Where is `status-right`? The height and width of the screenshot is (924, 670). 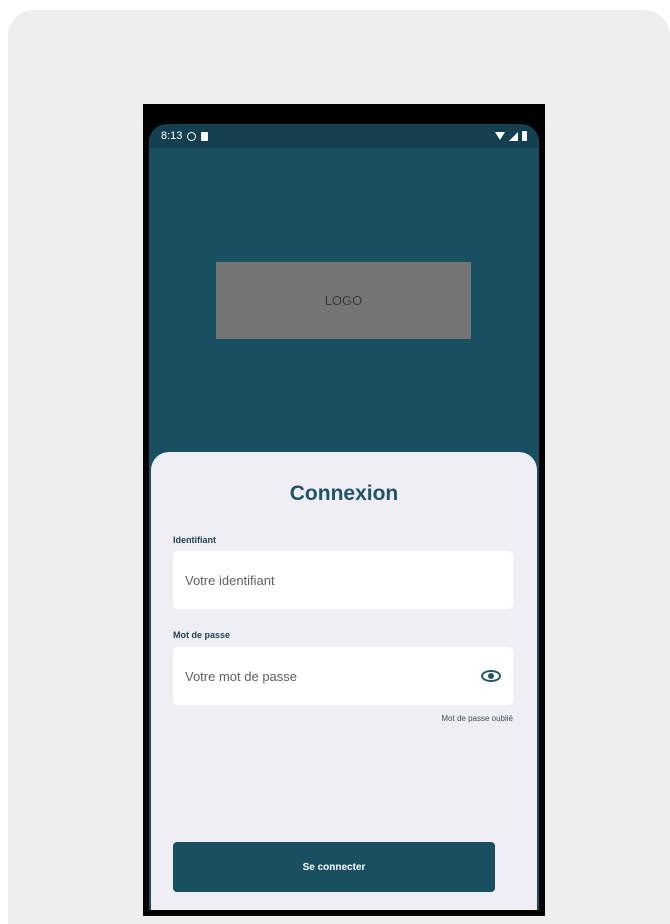 status-right is located at coordinates (511, 136).